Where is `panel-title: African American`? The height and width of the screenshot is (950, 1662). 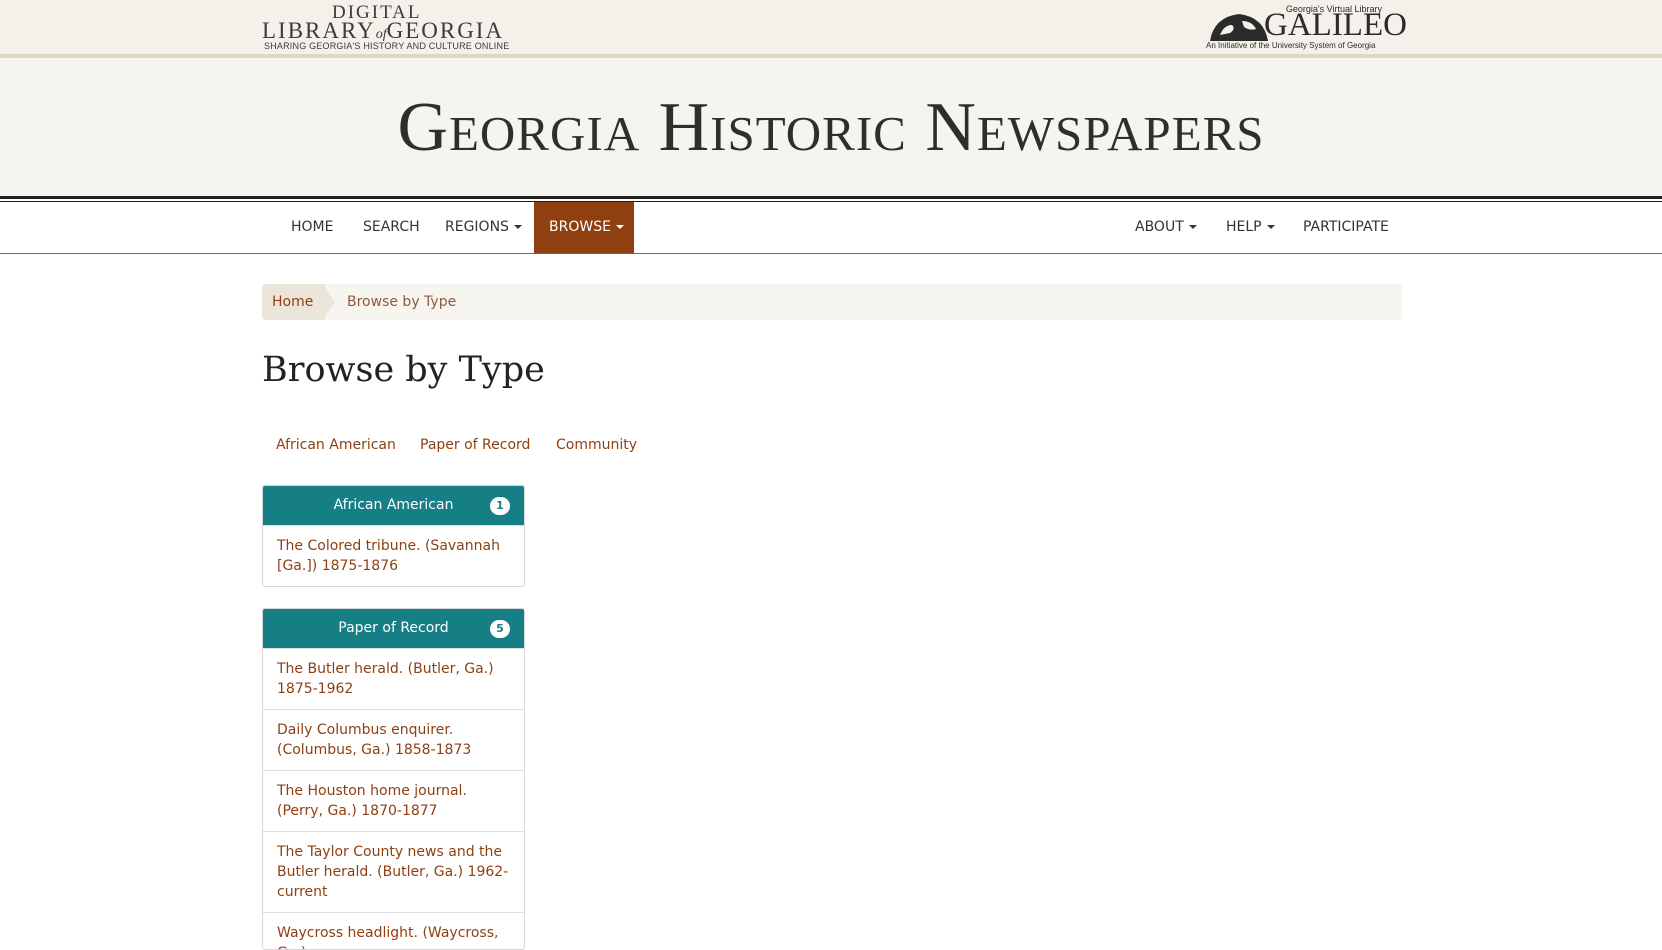
panel-title: African American is located at coordinates (393, 505).